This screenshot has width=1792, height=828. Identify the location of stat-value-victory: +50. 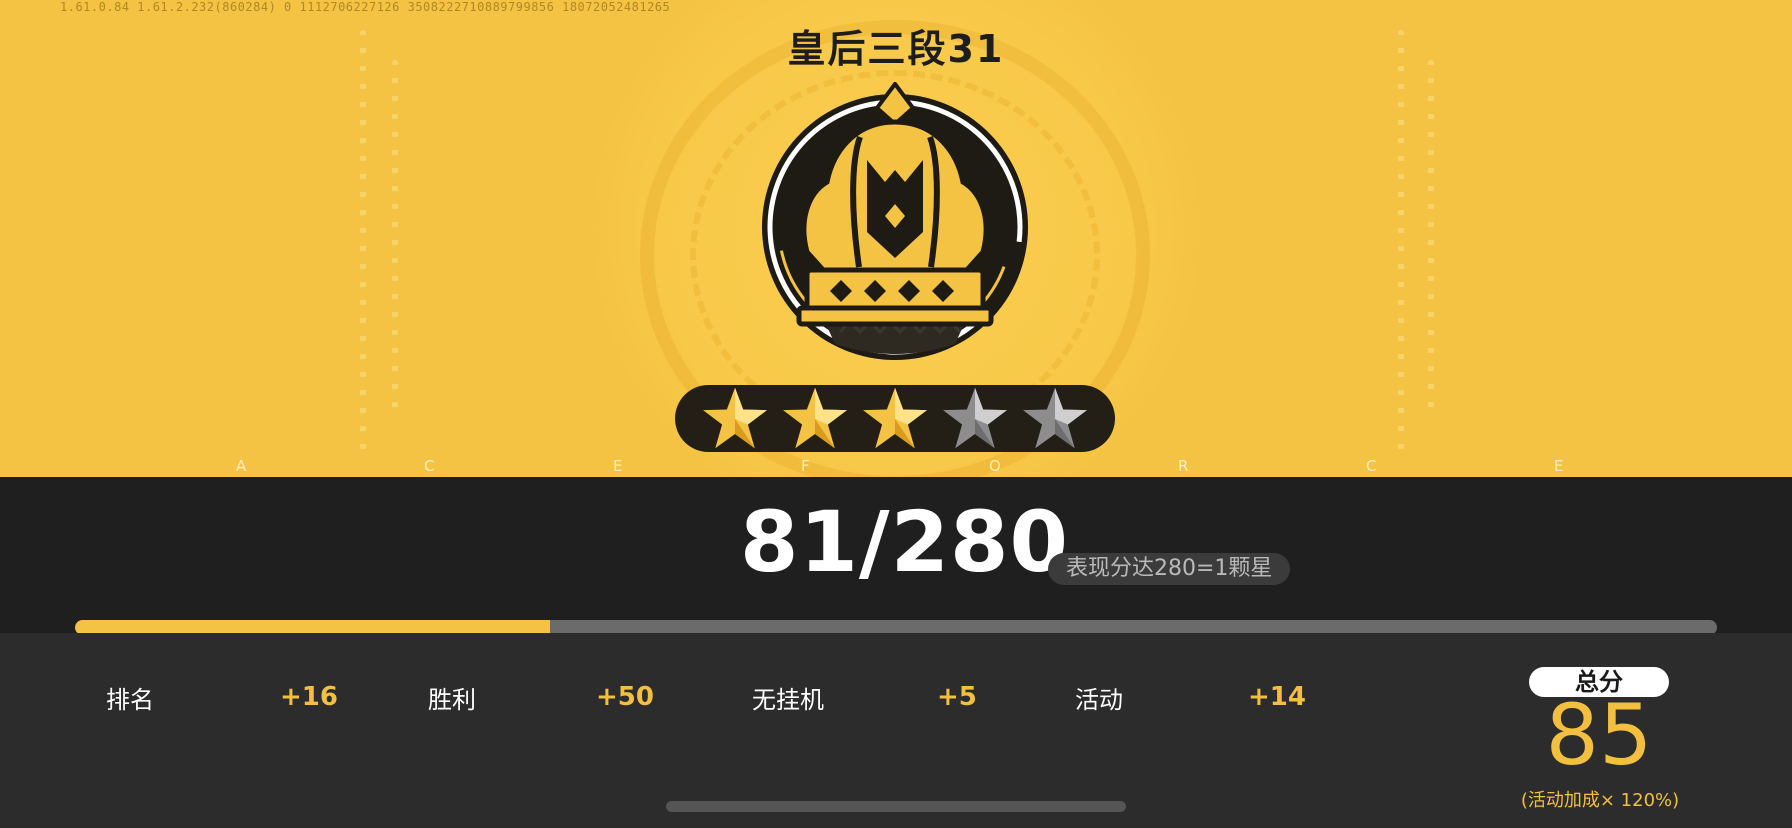
(625, 697).